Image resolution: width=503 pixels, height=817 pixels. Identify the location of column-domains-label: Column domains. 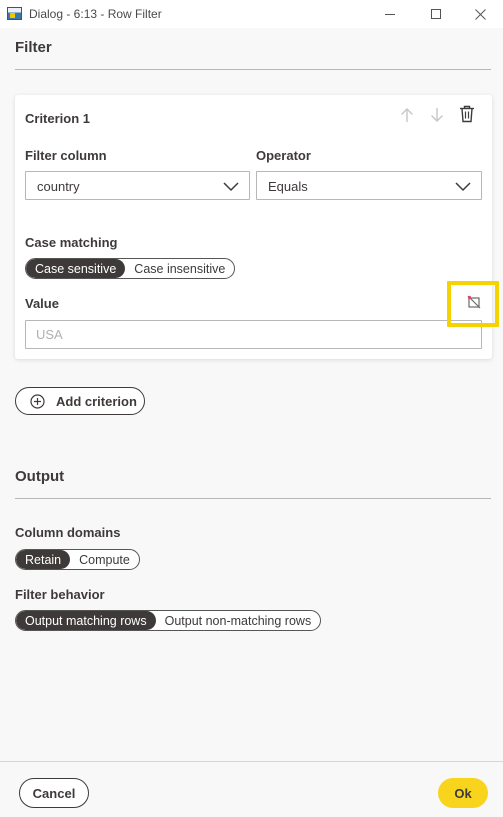
(68, 532).